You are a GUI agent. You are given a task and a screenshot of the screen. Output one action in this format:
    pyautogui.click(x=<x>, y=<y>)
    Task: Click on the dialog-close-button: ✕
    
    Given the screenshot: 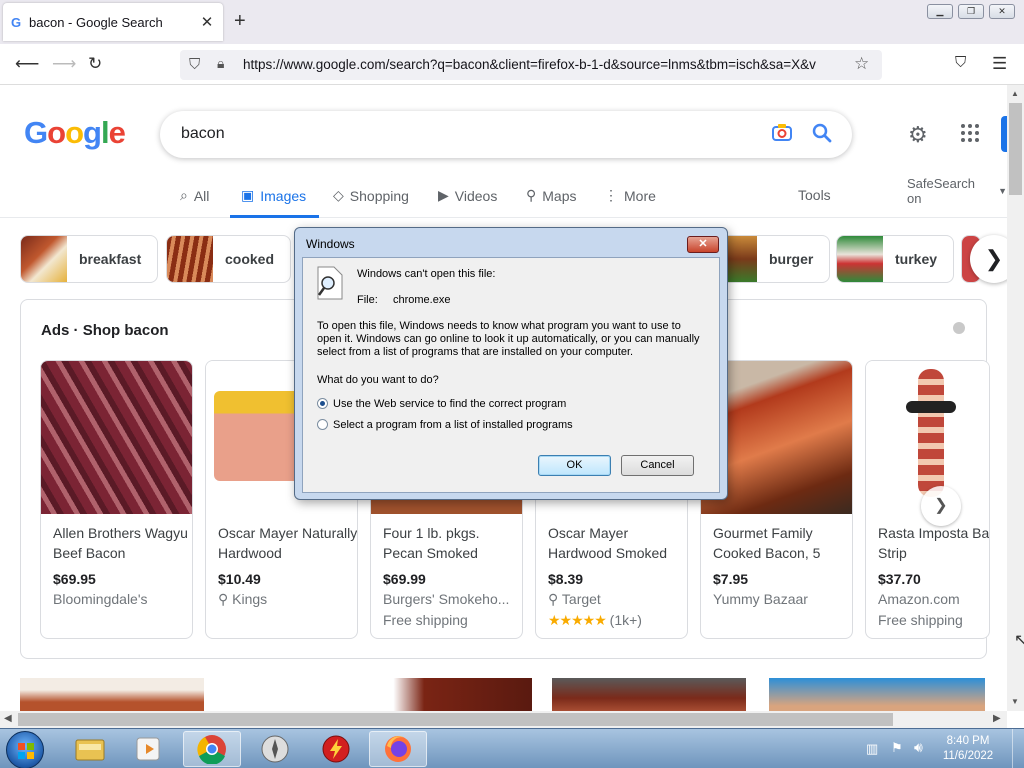 What is the action you would take?
    pyautogui.click(x=703, y=244)
    